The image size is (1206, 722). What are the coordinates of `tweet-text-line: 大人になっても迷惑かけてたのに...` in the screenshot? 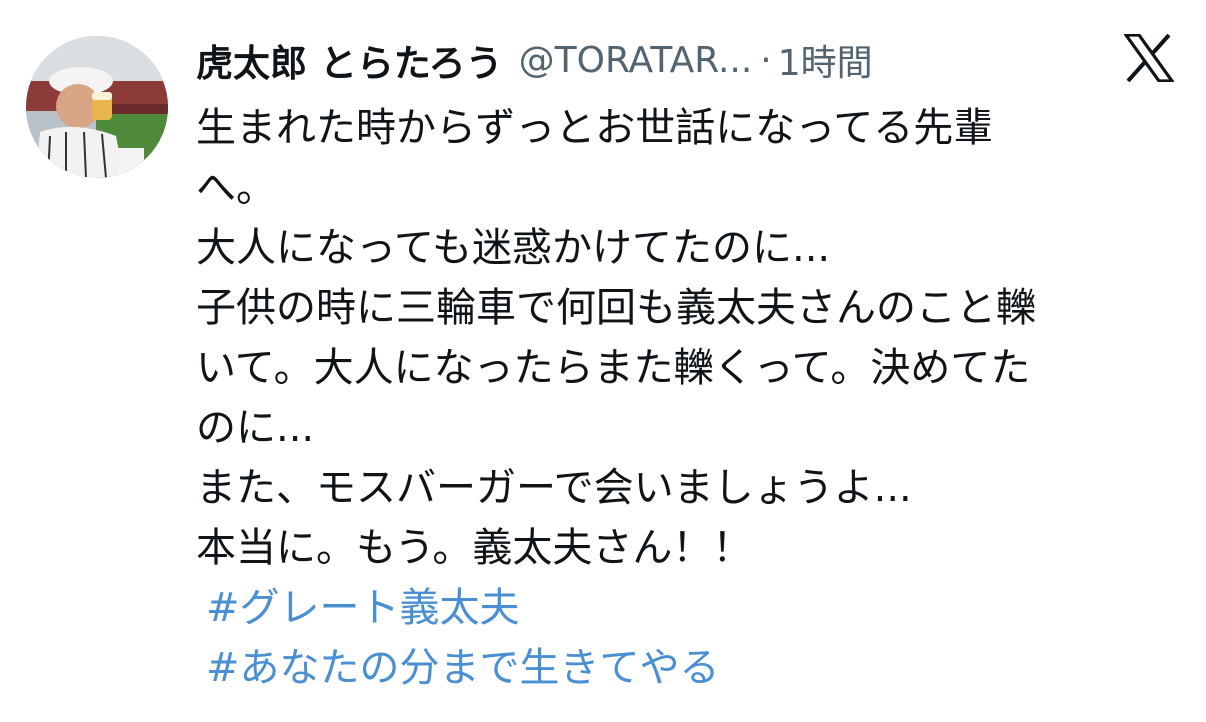 It's located at (513, 248).